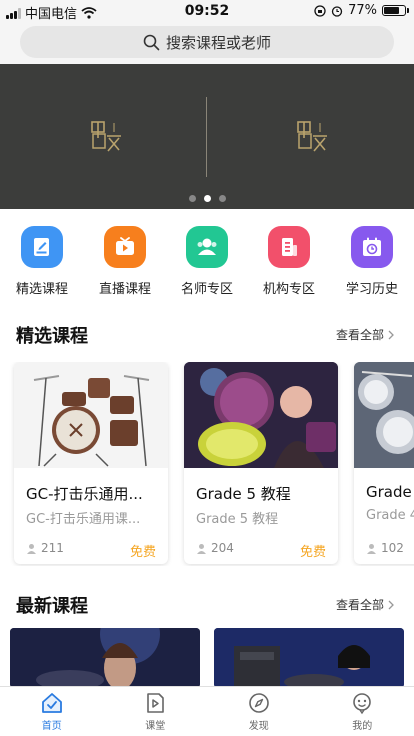 The height and width of the screenshot is (736, 414). What do you see at coordinates (337, 11) in the screenshot?
I see `alarm-icon` at bounding box center [337, 11].